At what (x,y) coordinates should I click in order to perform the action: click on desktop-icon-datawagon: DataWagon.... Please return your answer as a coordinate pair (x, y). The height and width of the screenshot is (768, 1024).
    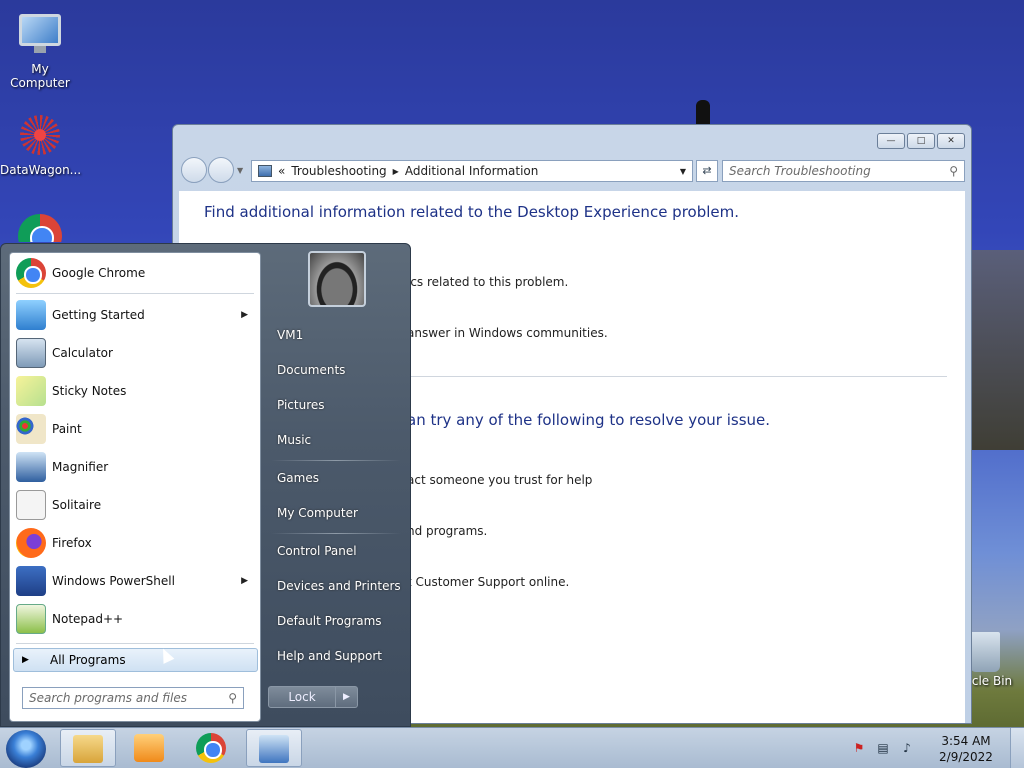
    Looking at the image, I should click on (40, 144).